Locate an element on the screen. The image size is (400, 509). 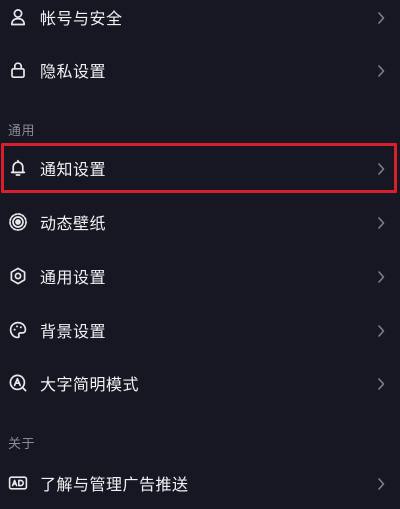
bell-icon is located at coordinates (18, 168).